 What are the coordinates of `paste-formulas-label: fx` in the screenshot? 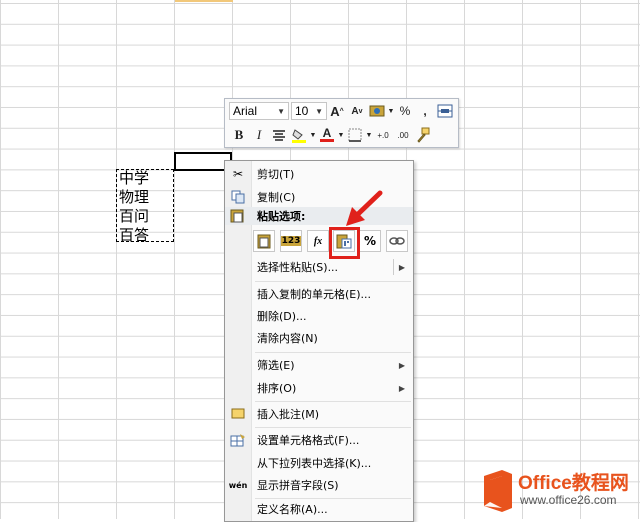 It's located at (318, 241).